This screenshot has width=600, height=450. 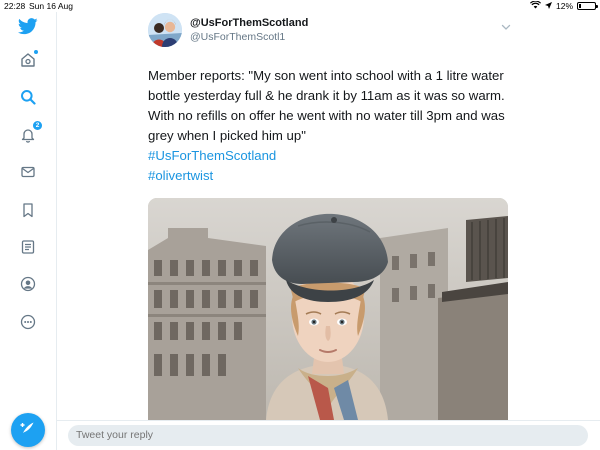 I want to click on wifi-icon, so click(x=535, y=6).